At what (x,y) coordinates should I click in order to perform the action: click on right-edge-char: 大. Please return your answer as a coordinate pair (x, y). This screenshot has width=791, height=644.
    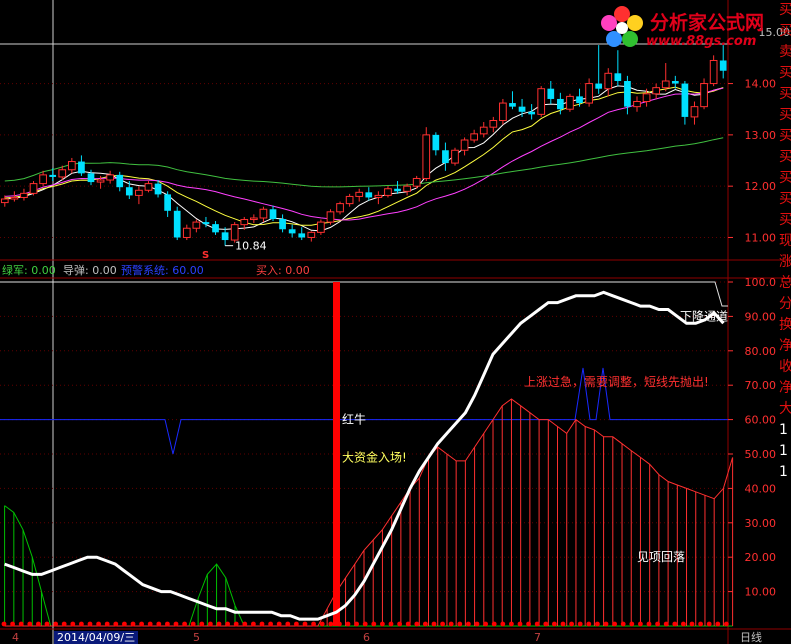
    Looking at the image, I should click on (785, 409).